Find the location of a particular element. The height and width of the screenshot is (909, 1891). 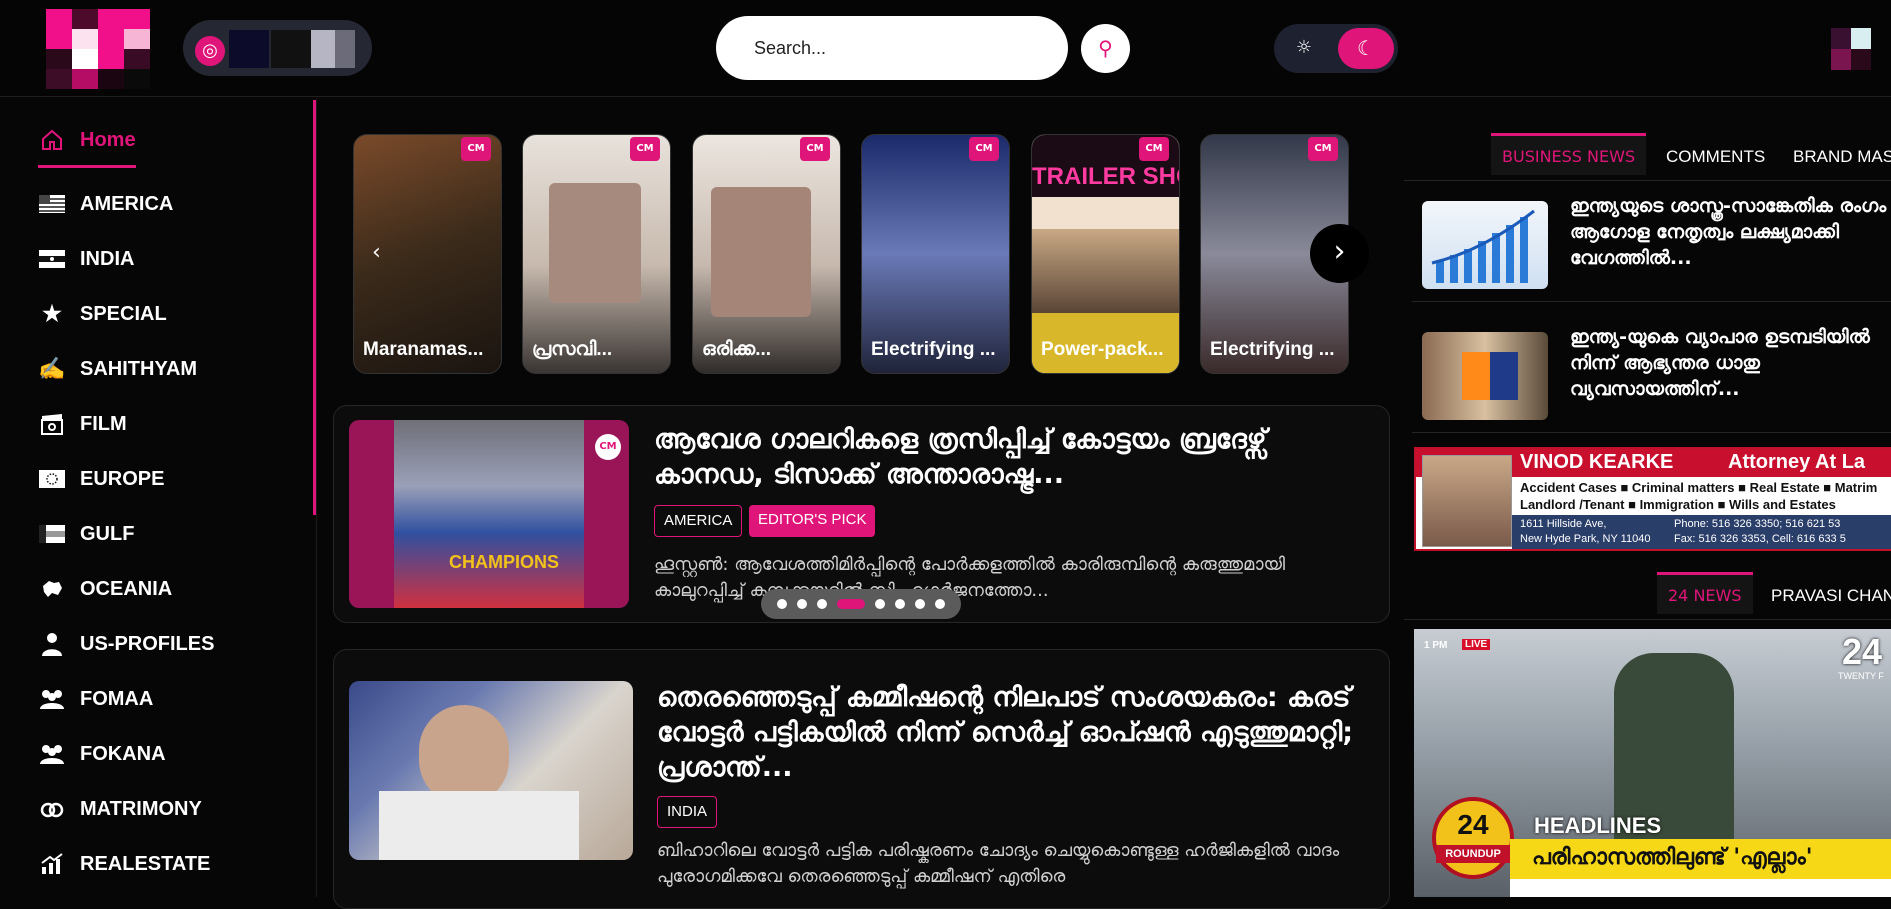

chevron-right-icon: › is located at coordinates (1339, 253).